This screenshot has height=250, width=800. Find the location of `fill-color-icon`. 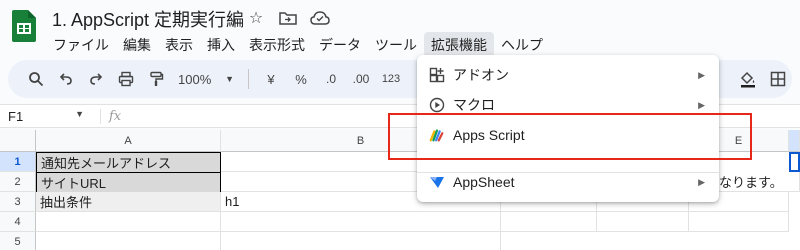

fill-color-icon is located at coordinates (748, 79).